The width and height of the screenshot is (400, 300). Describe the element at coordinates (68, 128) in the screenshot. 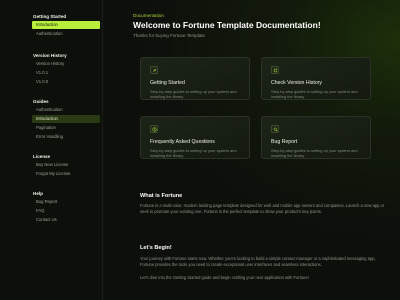

I see `sidebar-item-pagination: Pagination` at that location.